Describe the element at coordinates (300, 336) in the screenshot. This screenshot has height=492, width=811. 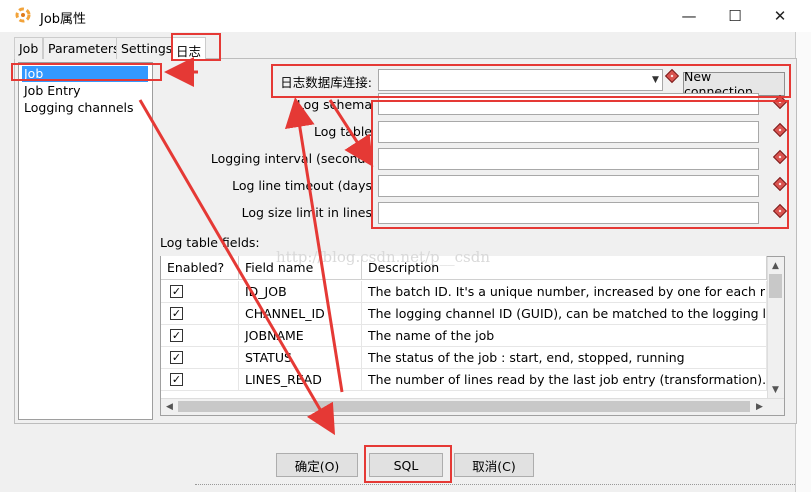
I see `table-cell-field-name: JOBNAME` at that location.